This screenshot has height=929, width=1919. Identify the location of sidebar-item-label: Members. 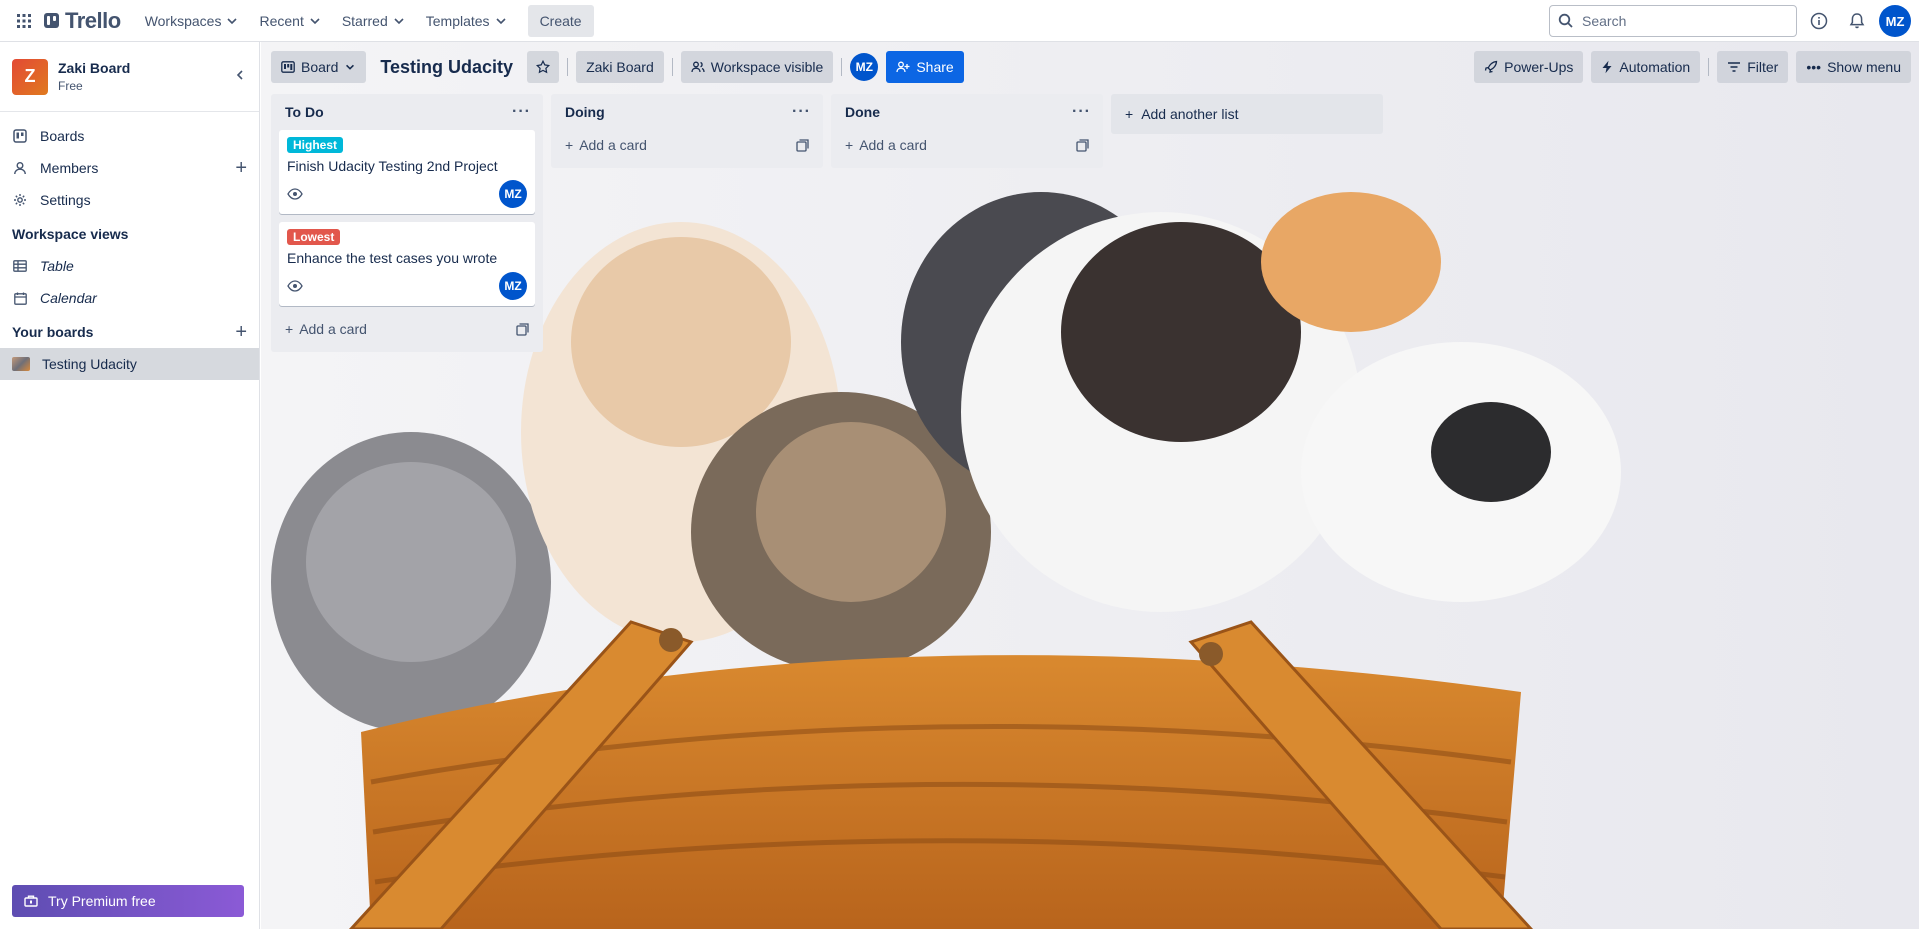
(69, 168).